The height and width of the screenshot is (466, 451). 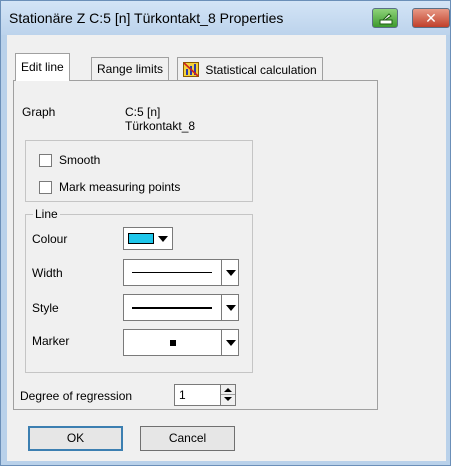 I want to click on mark-points-checkbox, so click(x=45, y=187).